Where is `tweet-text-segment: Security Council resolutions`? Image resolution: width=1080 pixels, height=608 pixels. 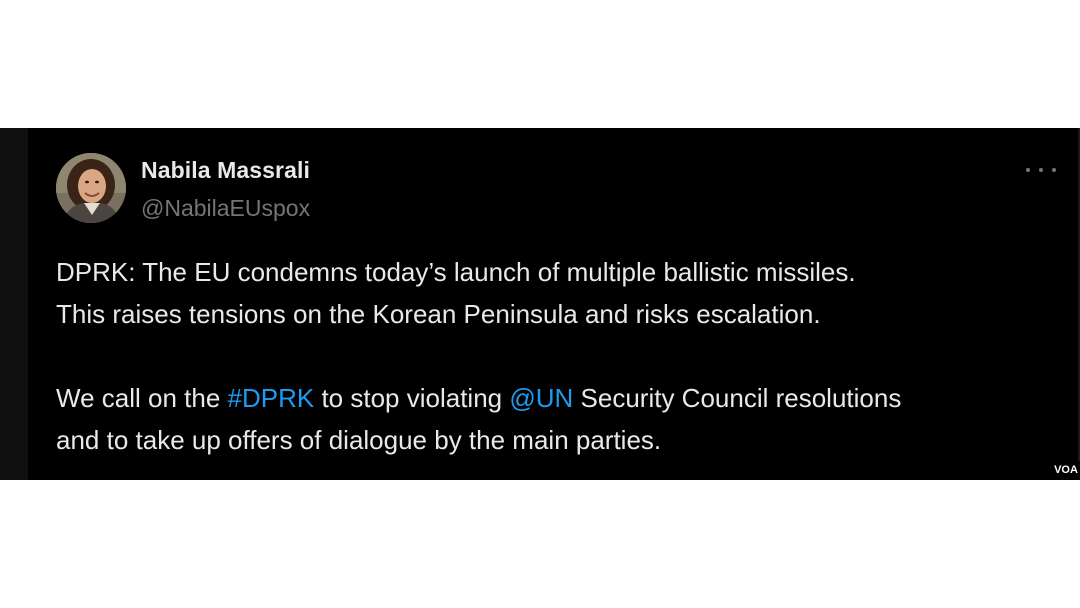 tweet-text-segment: Security Council resolutions is located at coordinates (737, 398).